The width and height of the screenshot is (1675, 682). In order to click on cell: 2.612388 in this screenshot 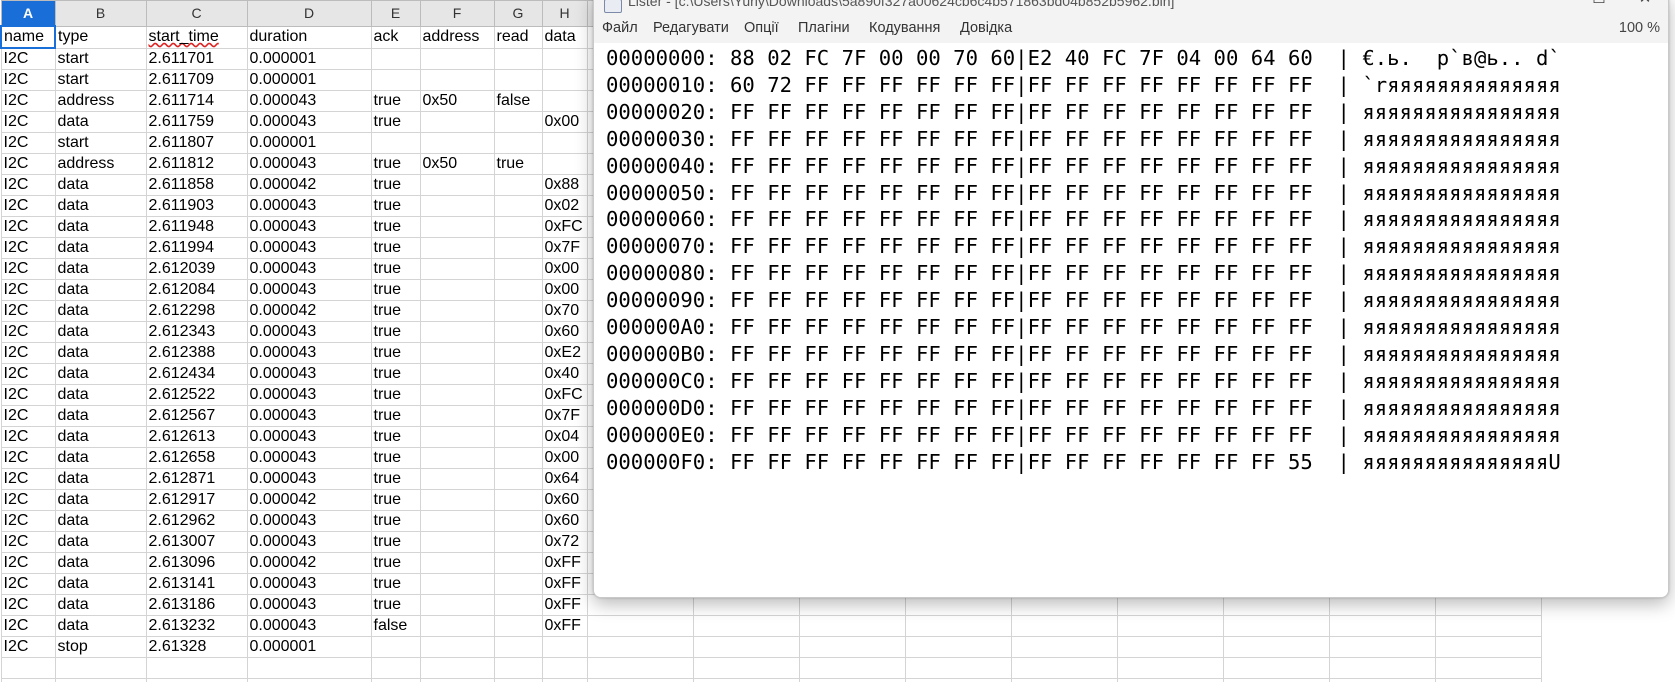, I will do `click(196, 353)`.